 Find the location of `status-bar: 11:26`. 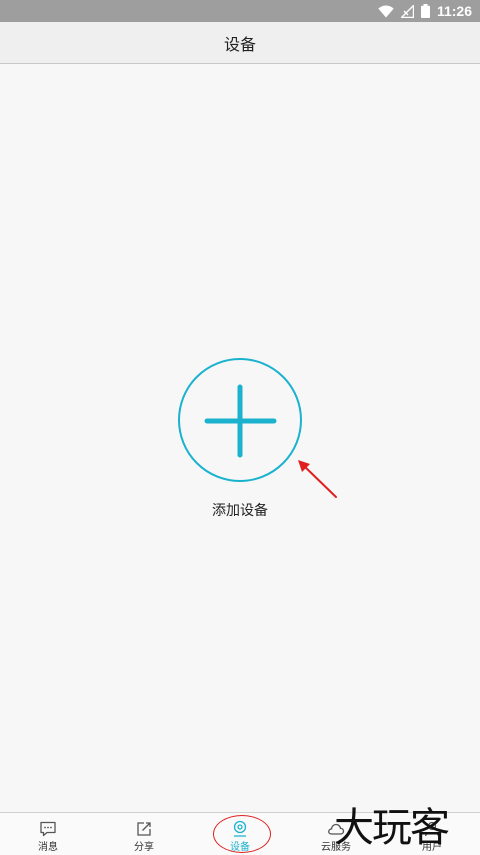

status-bar: 11:26 is located at coordinates (240, 11).